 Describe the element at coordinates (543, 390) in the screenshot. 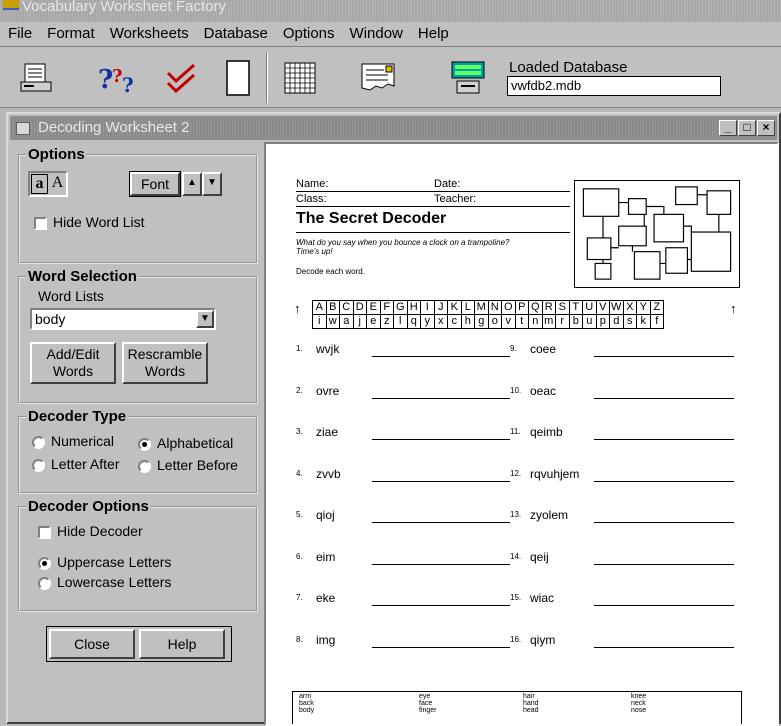

I see `scrambled-word: oeac` at that location.